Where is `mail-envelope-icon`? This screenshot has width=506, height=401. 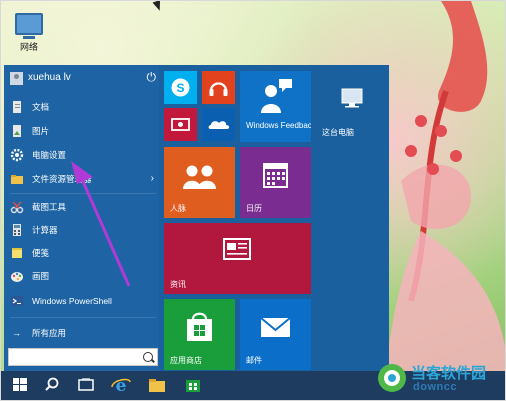
mail-envelope-icon is located at coordinates (275, 327).